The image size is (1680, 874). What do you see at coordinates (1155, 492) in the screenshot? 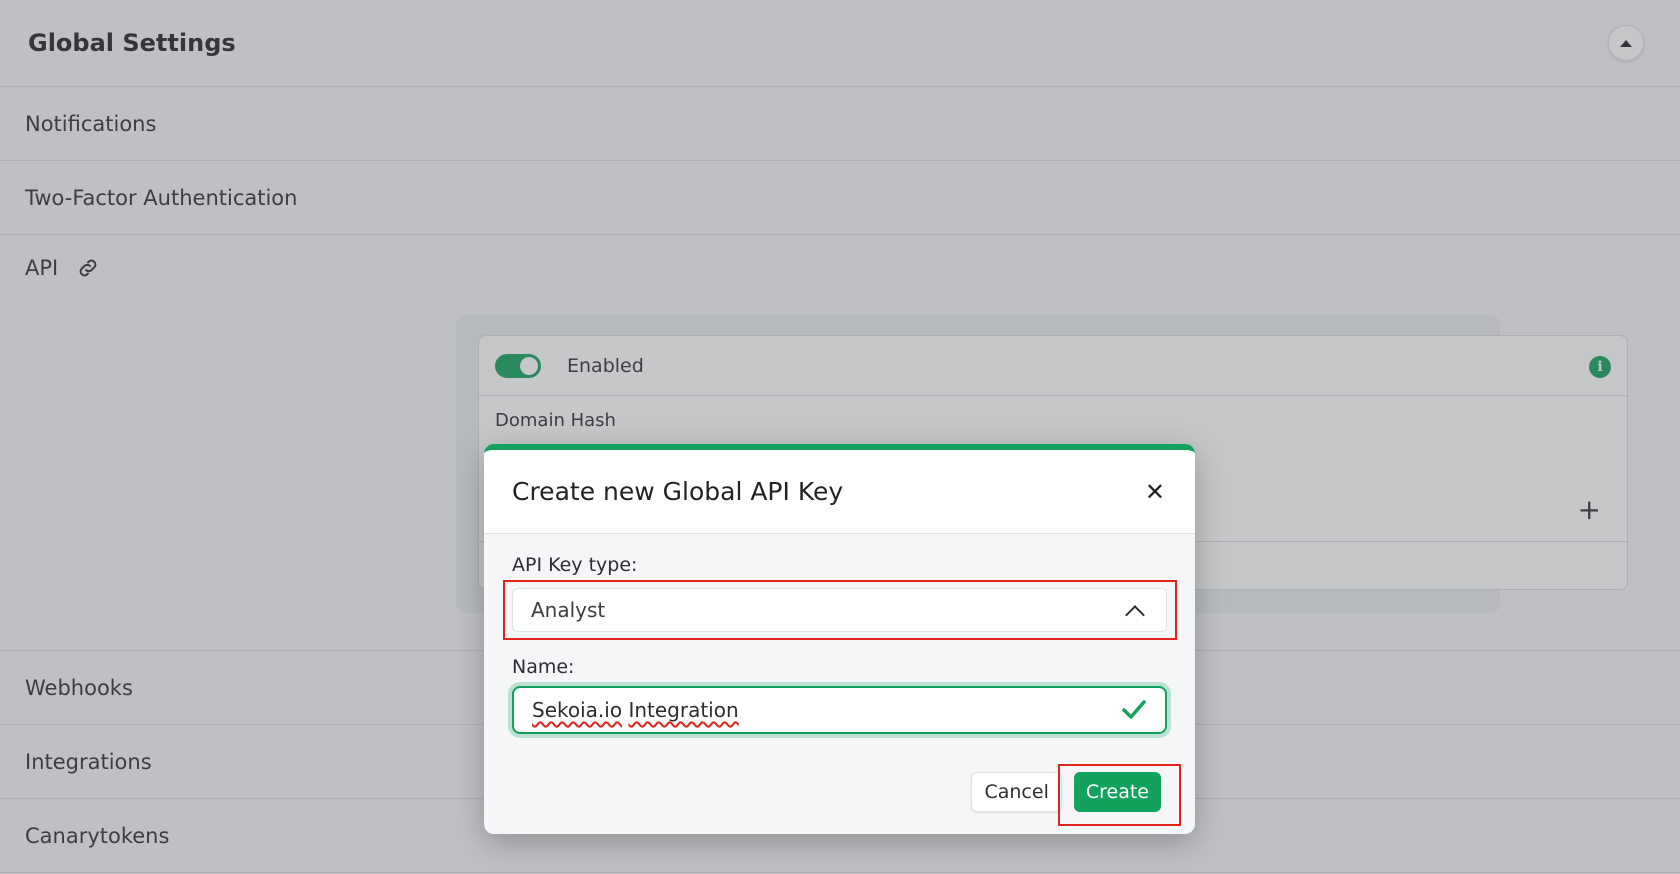
I see `close-icon: ✕` at bounding box center [1155, 492].